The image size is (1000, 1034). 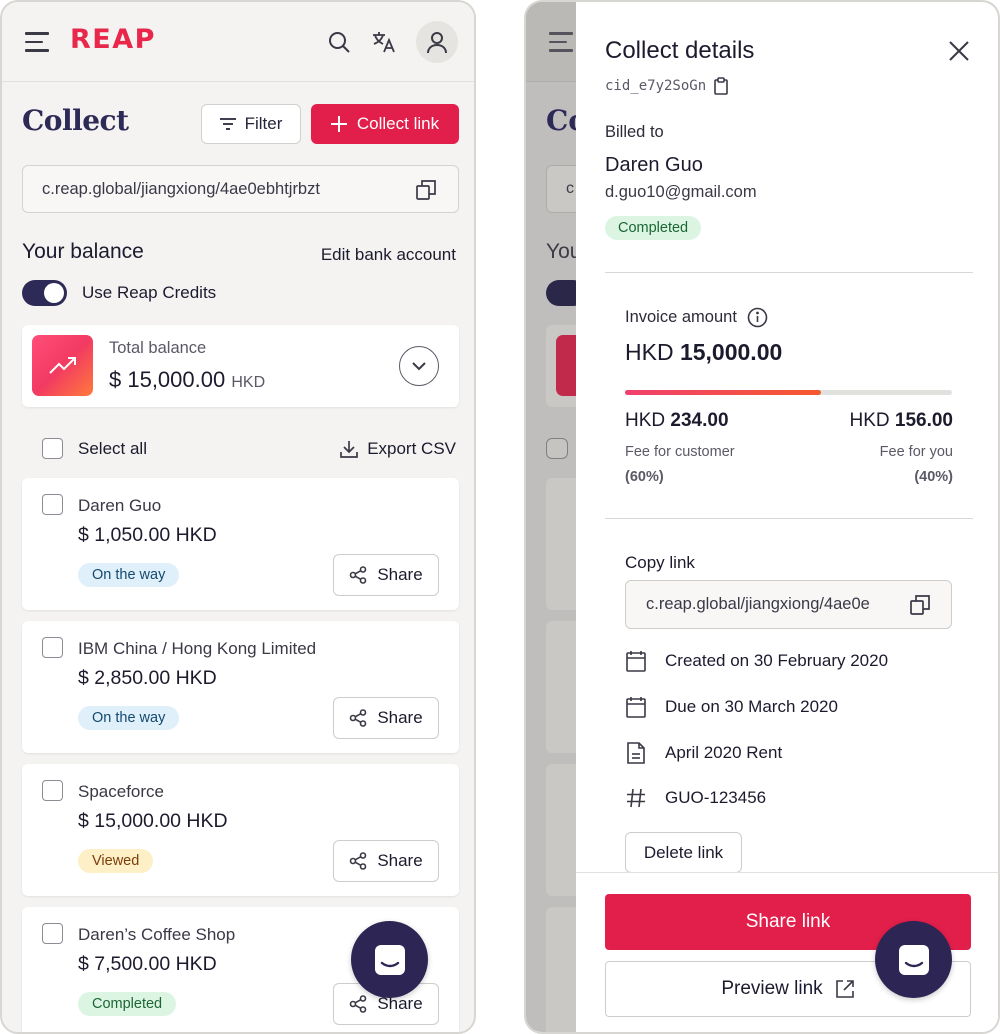 What do you see at coordinates (147, 678) in the screenshot?
I see `payment-amount: $ 2,850.00 HKD` at bounding box center [147, 678].